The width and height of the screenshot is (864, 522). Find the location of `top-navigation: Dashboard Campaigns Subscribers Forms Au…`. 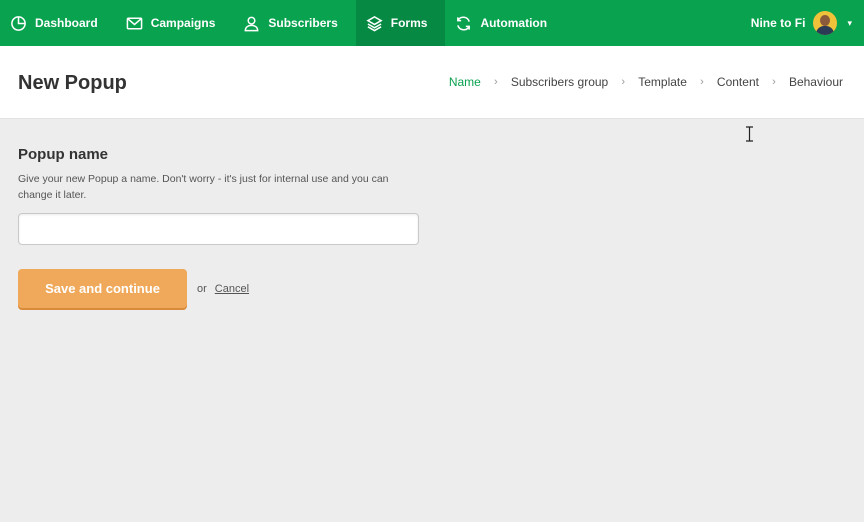

top-navigation: Dashboard Campaigns Subscribers Forms Au… is located at coordinates (432, 23).